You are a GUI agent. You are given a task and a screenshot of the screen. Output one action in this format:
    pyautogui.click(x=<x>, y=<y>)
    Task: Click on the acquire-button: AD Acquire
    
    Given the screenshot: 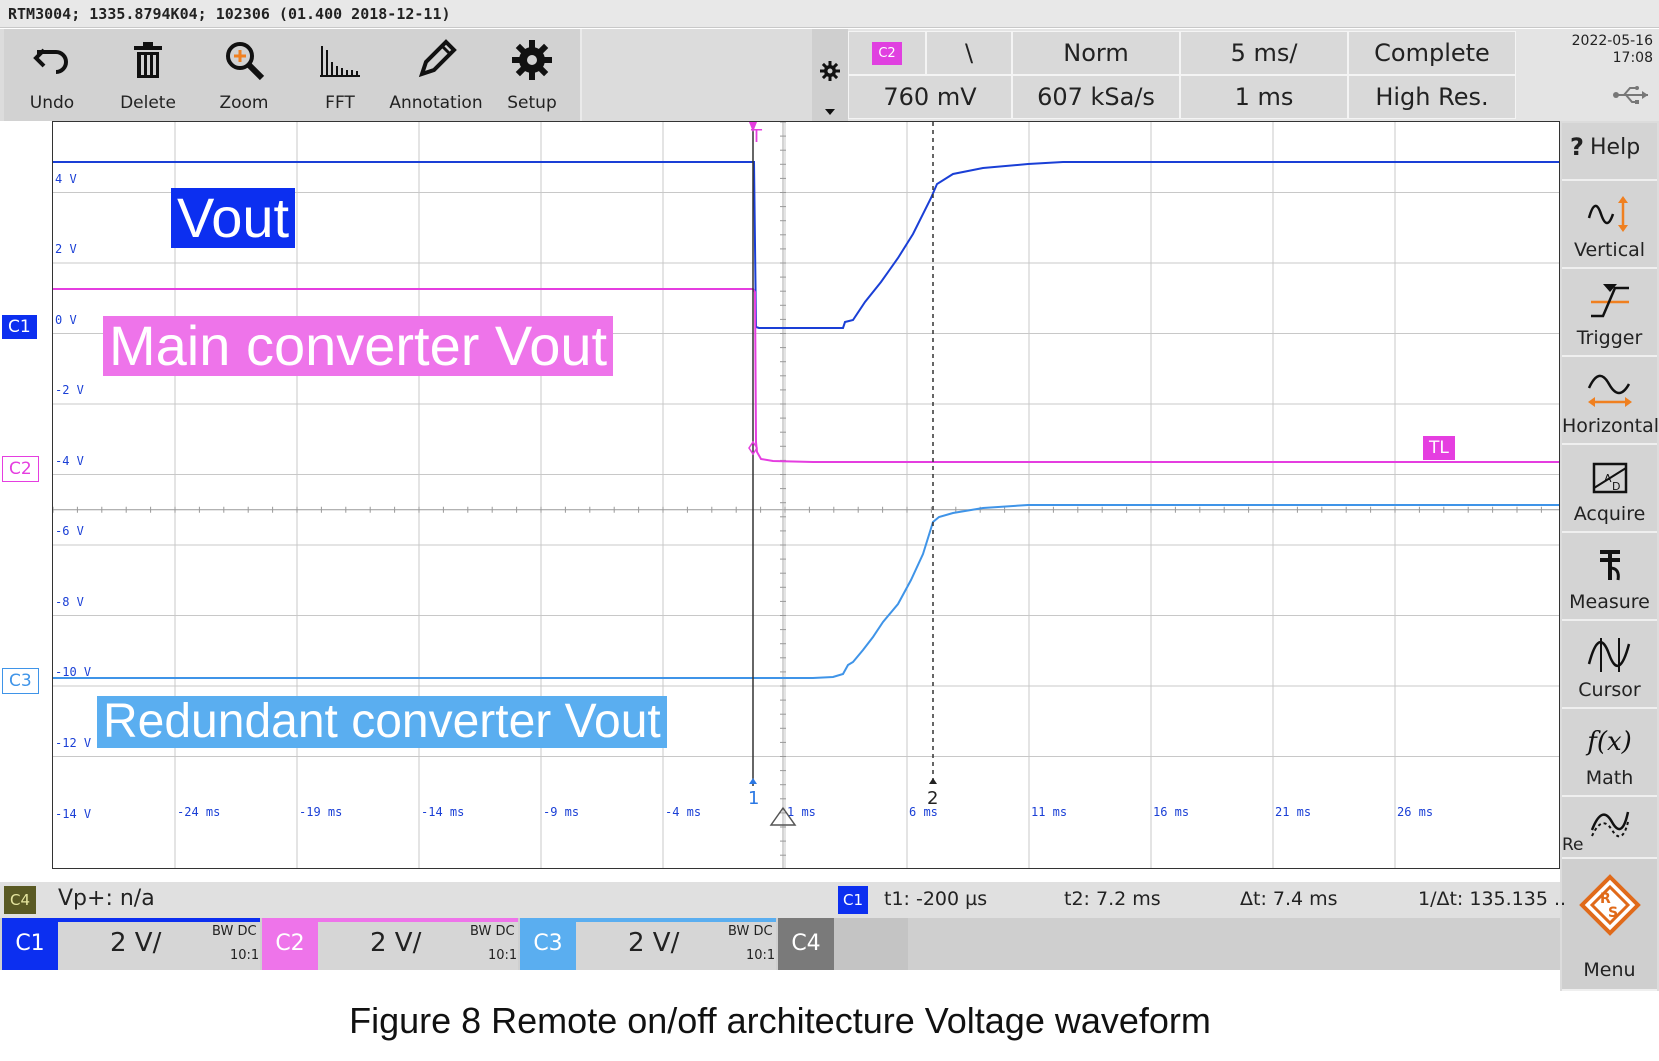 What is the action you would take?
    pyautogui.click(x=1609, y=489)
    